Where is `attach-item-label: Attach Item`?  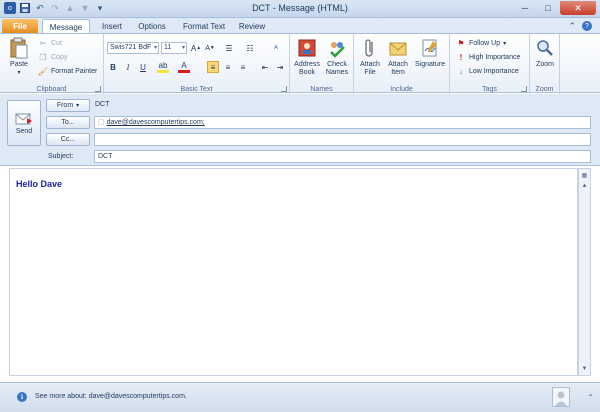
attach-item-label: Attach Item is located at coordinates (398, 68).